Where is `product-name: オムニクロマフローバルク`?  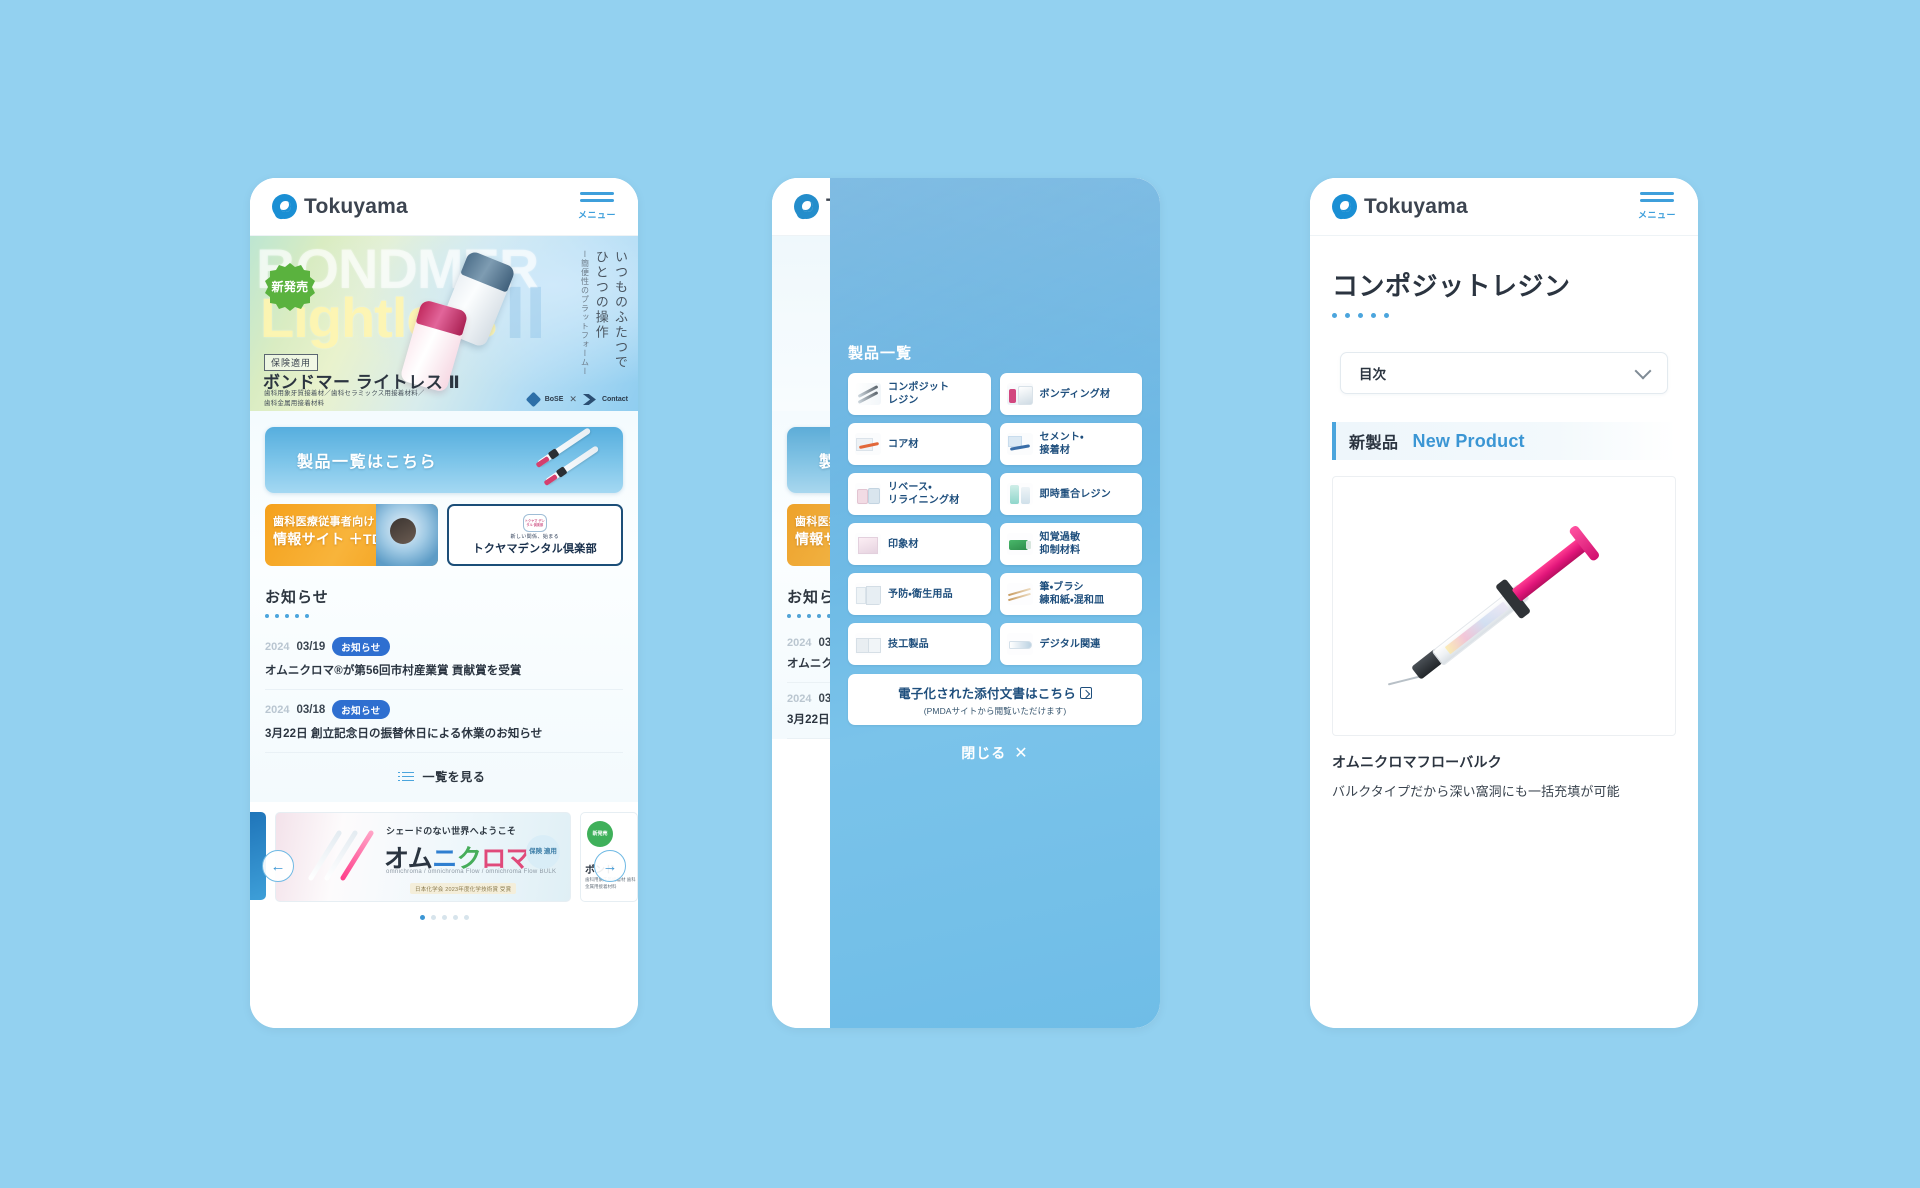 product-name: オムニクロマフローバルク is located at coordinates (1417, 762).